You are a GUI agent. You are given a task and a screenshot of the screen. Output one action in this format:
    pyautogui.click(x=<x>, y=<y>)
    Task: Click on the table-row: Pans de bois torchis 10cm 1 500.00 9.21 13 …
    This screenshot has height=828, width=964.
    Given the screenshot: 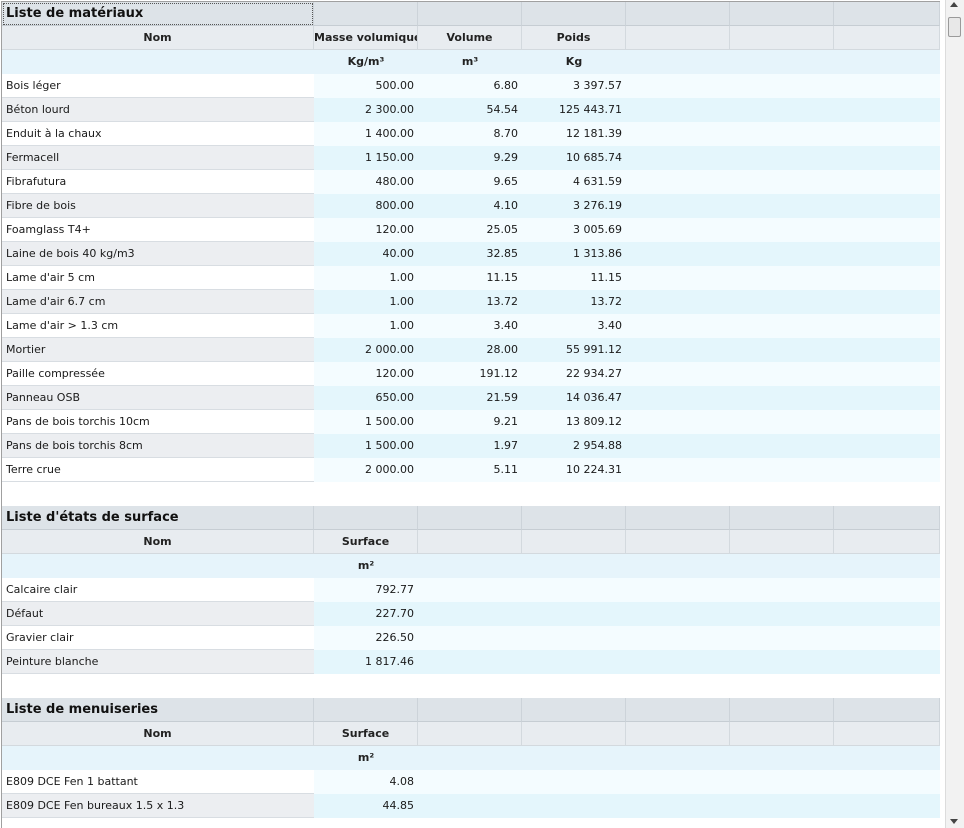 What is the action you would take?
    pyautogui.click(x=471, y=422)
    